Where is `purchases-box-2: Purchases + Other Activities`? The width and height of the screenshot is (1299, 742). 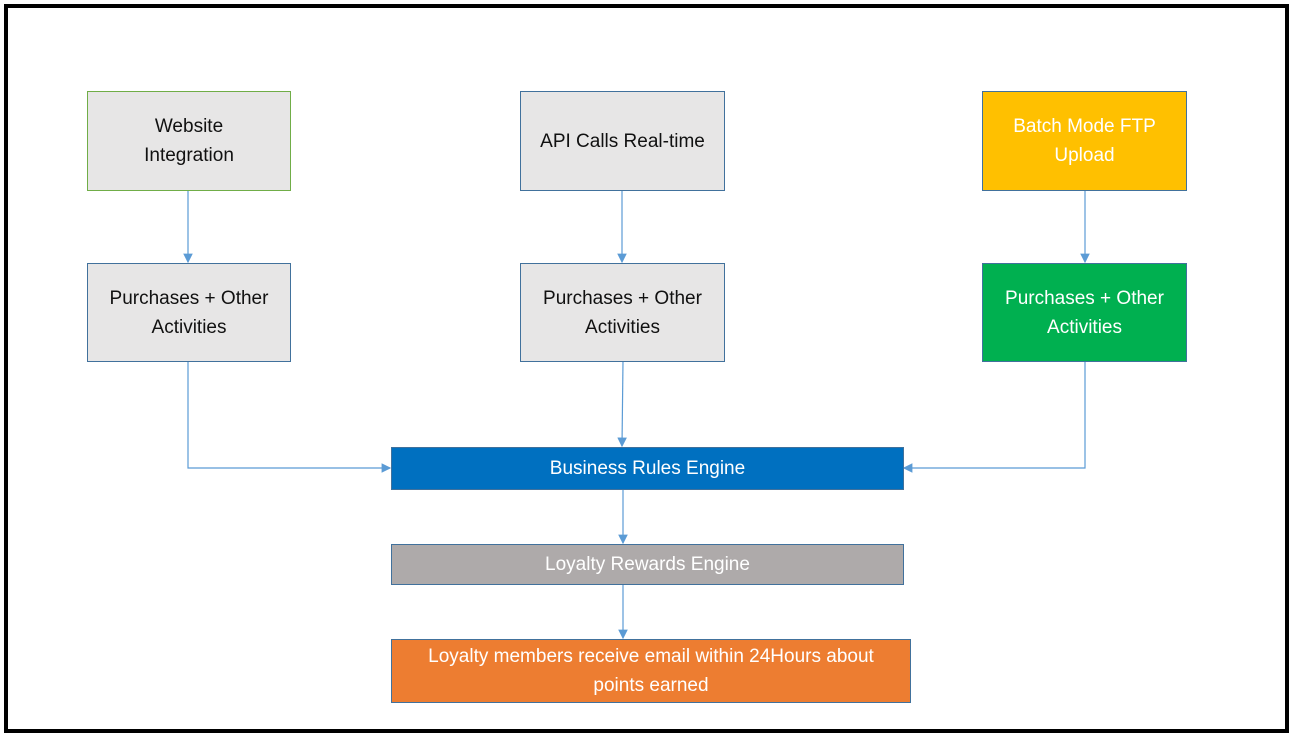 purchases-box-2: Purchases + Other Activities is located at coordinates (622, 312).